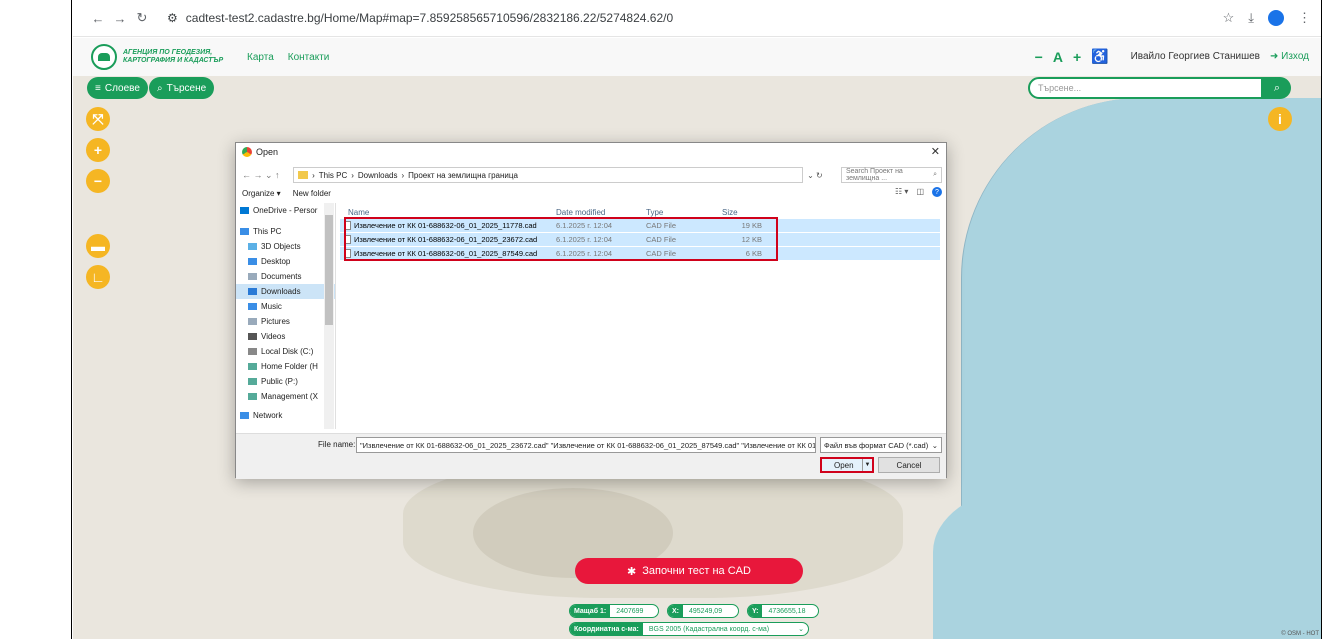  What do you see at coordinates (901, 192) in the screenshot?
I see `view-options-icon: ☷ ▾` at bounding box center [901, 192].